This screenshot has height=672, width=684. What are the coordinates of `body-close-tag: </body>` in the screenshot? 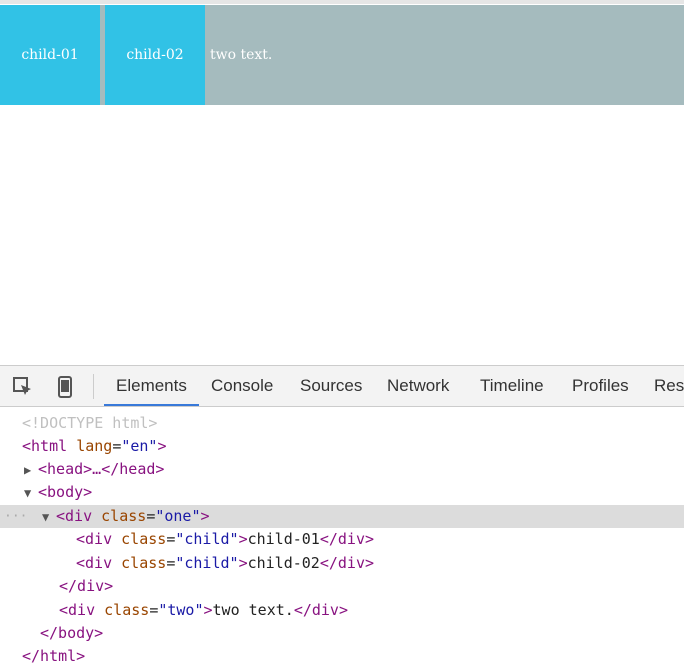 It's located at (72, 633).